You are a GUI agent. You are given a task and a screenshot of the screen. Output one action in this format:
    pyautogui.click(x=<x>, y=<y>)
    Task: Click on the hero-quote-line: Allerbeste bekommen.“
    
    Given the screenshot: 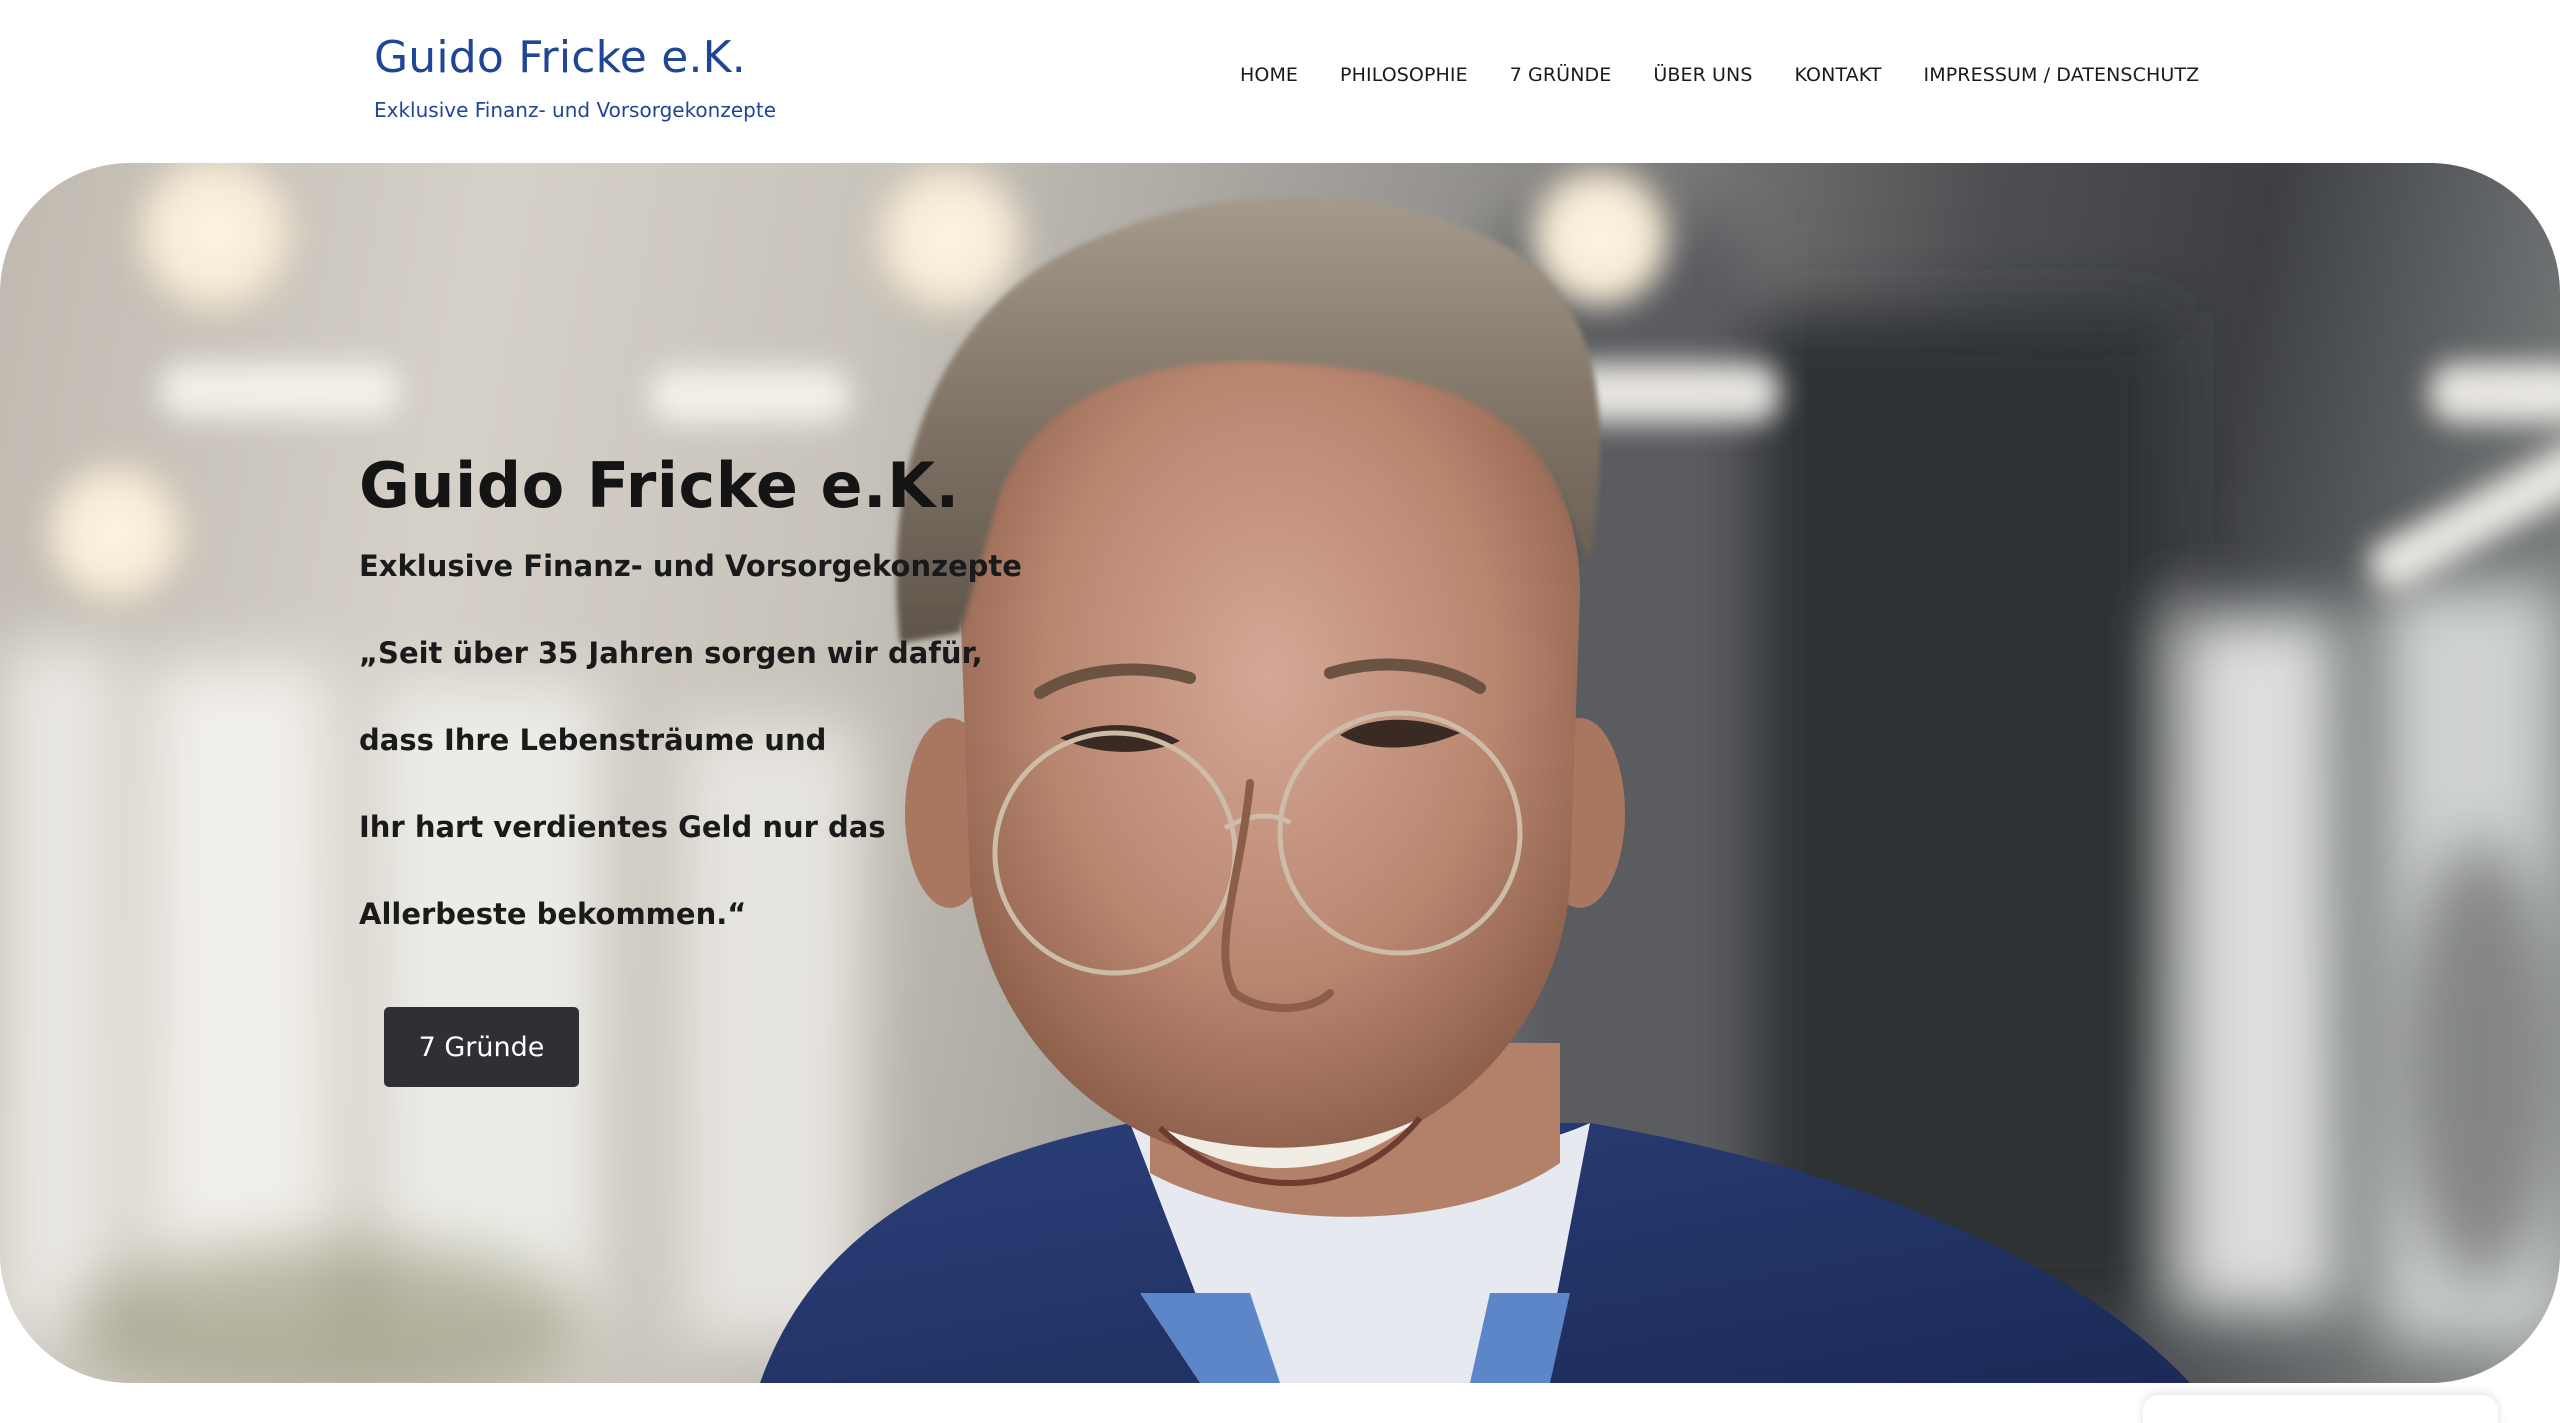 What is the action you would take?
    pyautogui.click(x=553, y=914)
    